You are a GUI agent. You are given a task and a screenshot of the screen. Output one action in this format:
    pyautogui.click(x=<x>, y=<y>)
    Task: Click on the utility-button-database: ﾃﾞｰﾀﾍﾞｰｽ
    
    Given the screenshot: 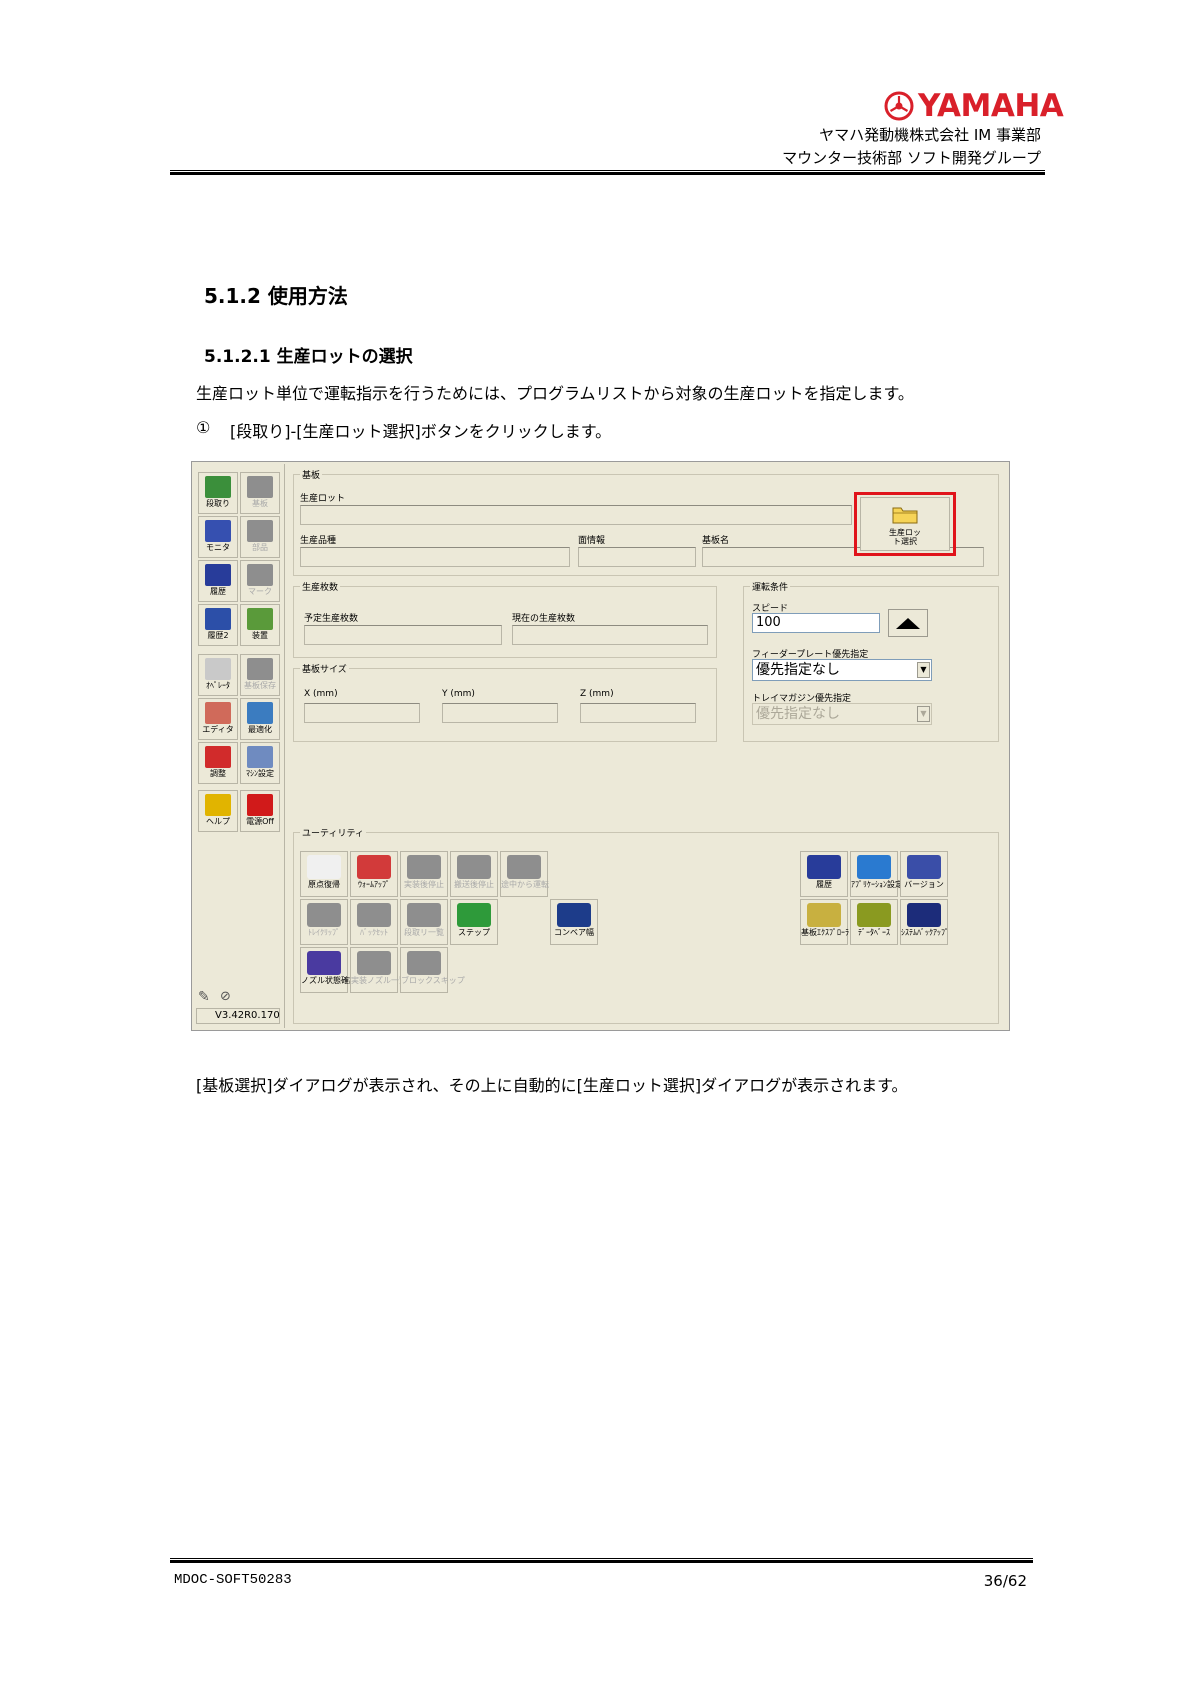 What is the action you would take?
    pyautogui.click(x=874, y=922)
    